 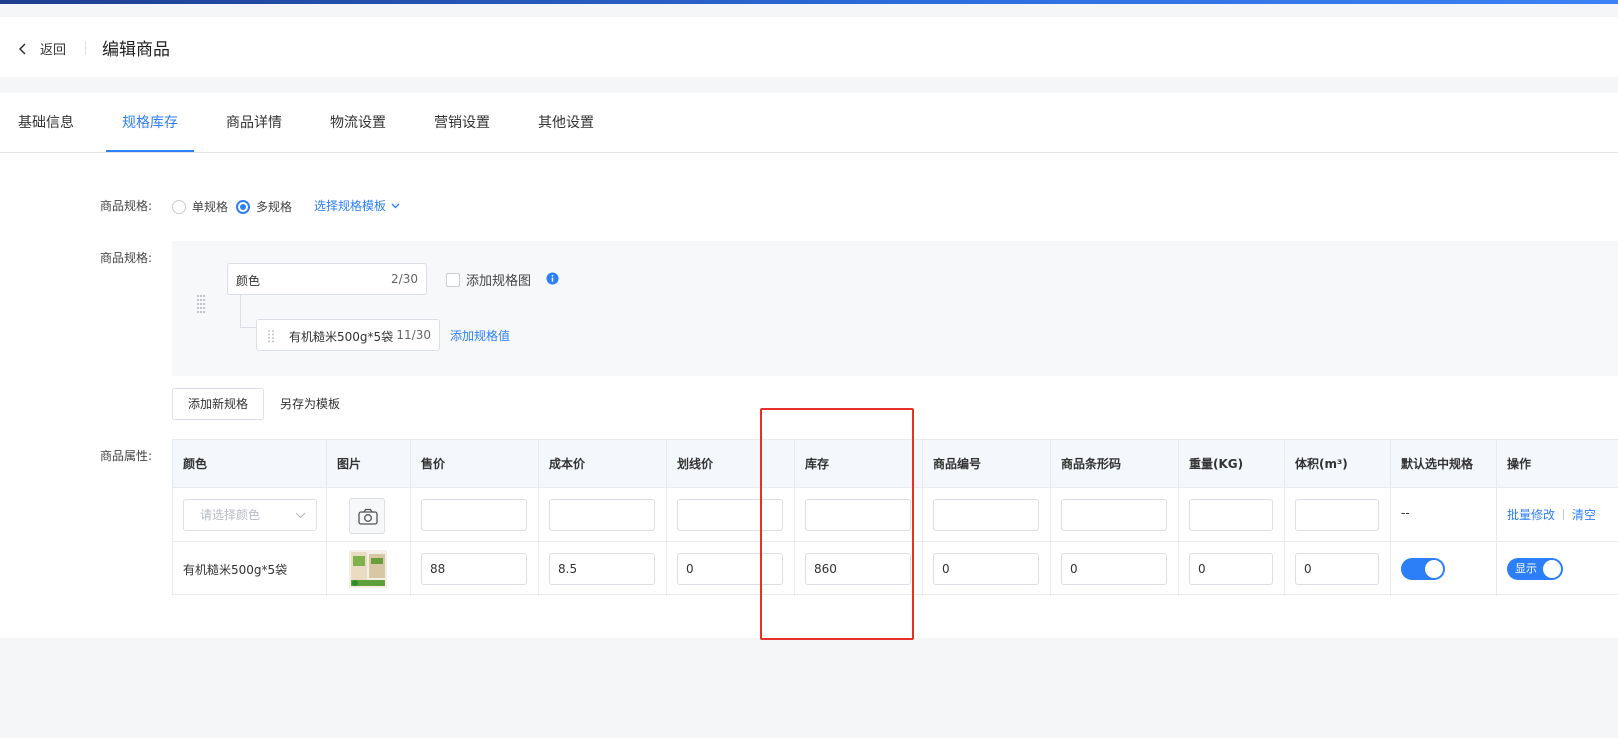 What do you see at coordinates (248, 281) in the screenshot?
I see `spec-name-value: 颜色` at bounding box center [248, 281].